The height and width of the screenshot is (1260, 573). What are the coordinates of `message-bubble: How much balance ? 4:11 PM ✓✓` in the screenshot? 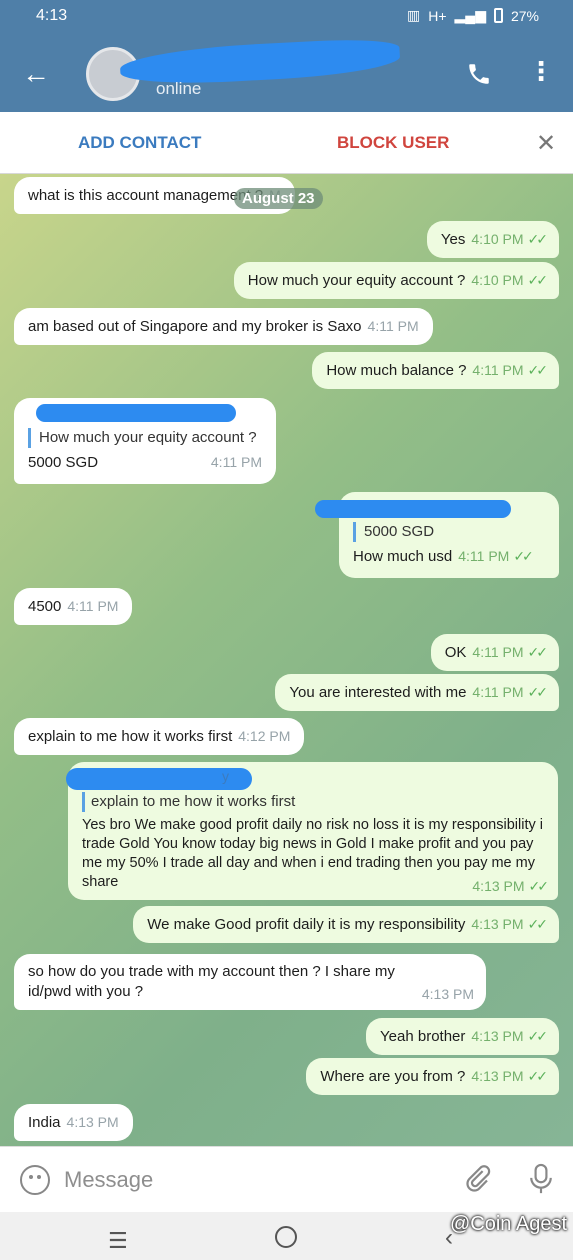 It's located at (435, 370).